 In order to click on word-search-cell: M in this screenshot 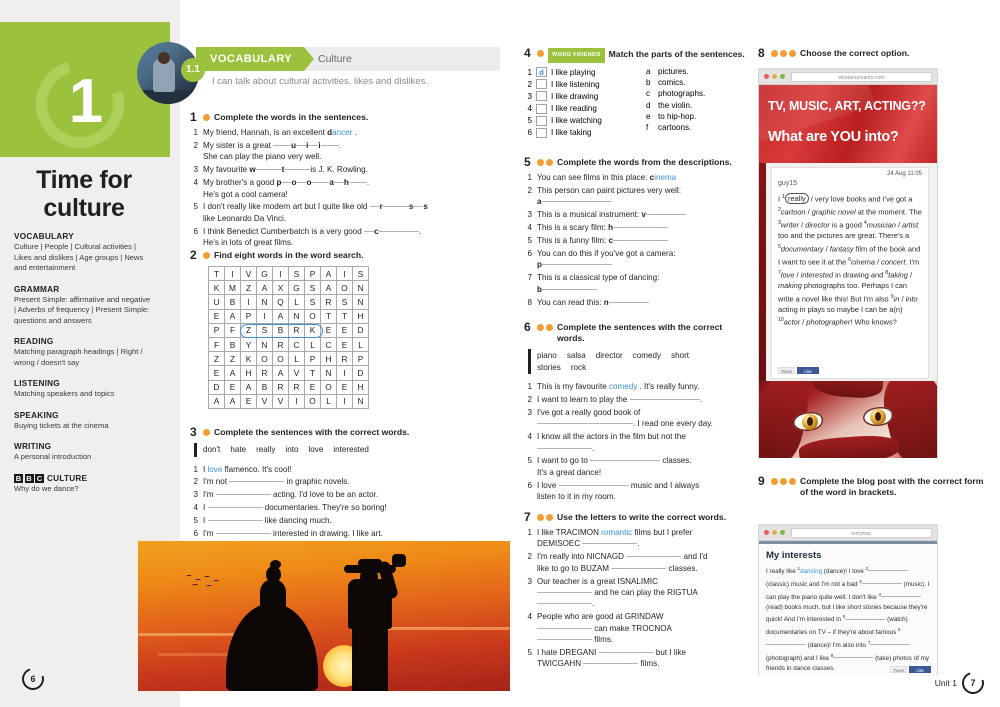, I will do `click(232, 288)`.